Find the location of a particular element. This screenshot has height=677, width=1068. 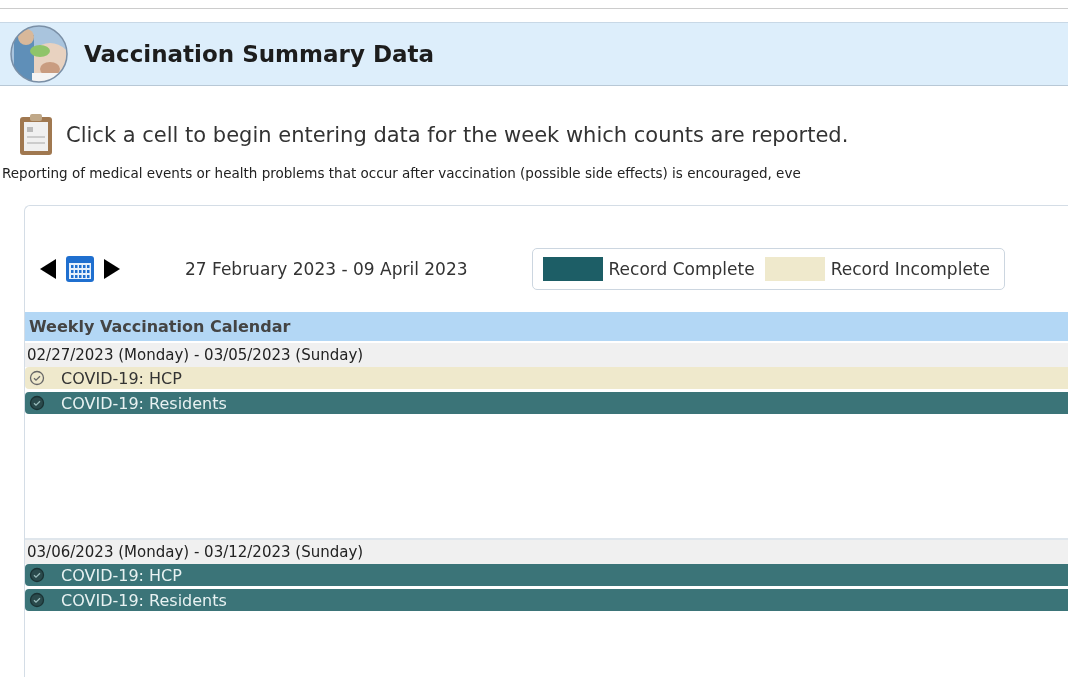

calendar-title: Weekly Vaccination Calendar is located at coordinates (546, 327).